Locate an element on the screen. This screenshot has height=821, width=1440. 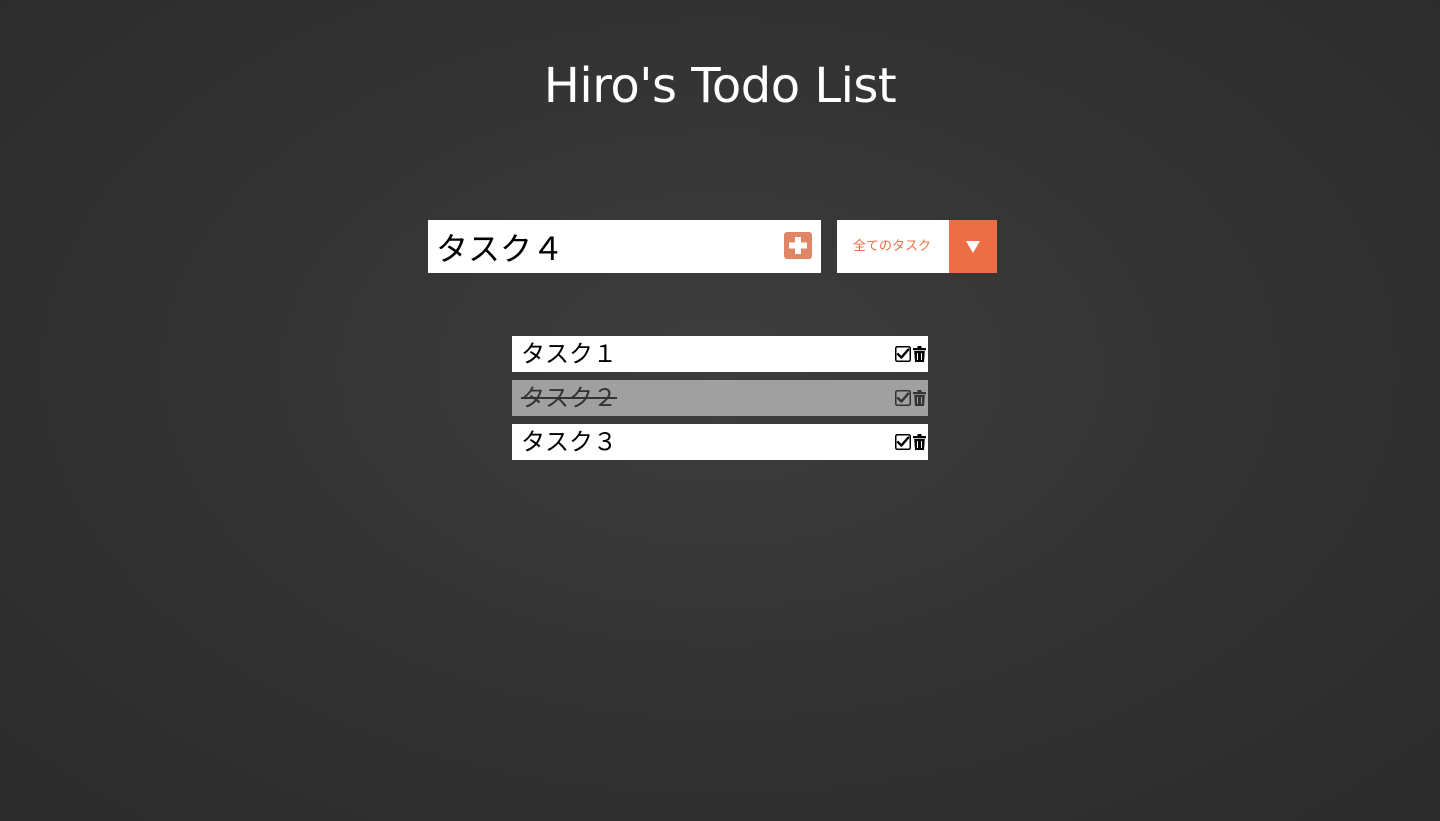
new-task-form is located at coordinates (624, 246).